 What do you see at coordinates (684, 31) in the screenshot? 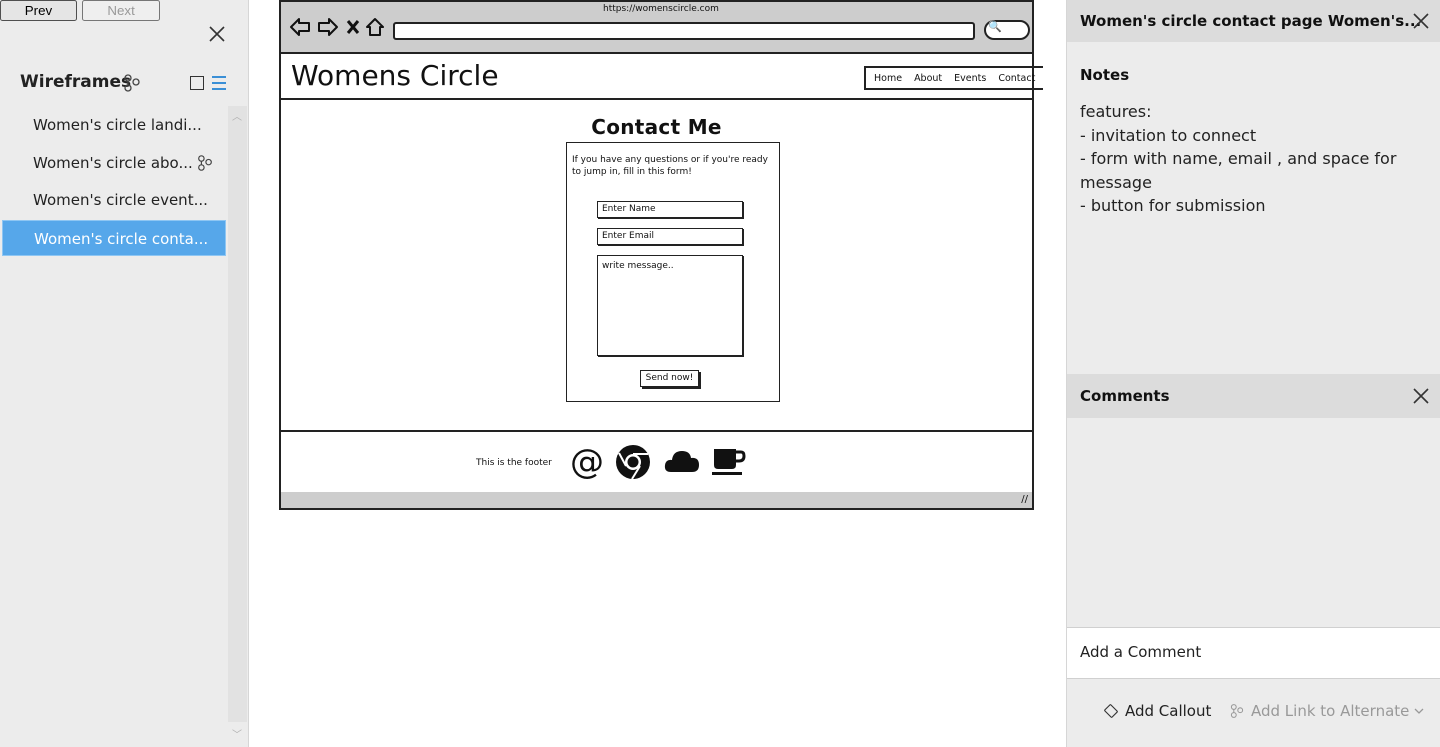
I see `url-bar` at bounding box center [684, 31].